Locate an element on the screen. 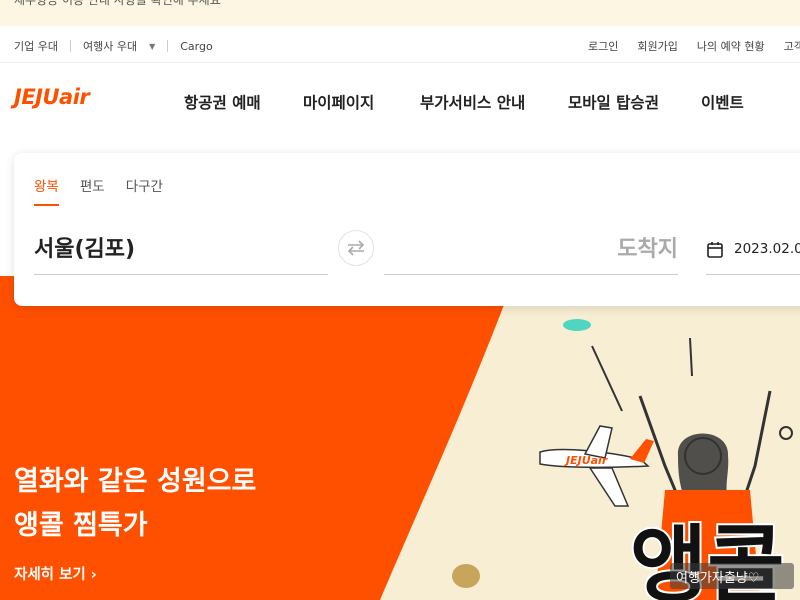  departure-date-field: 2023.02.0 is located at coordinates (753, 253).